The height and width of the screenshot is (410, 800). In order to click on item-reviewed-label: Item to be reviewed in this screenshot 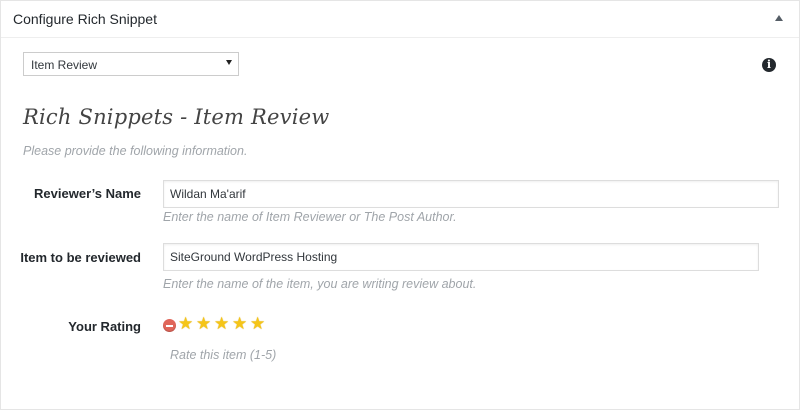, I will do `click(80, 257)`.